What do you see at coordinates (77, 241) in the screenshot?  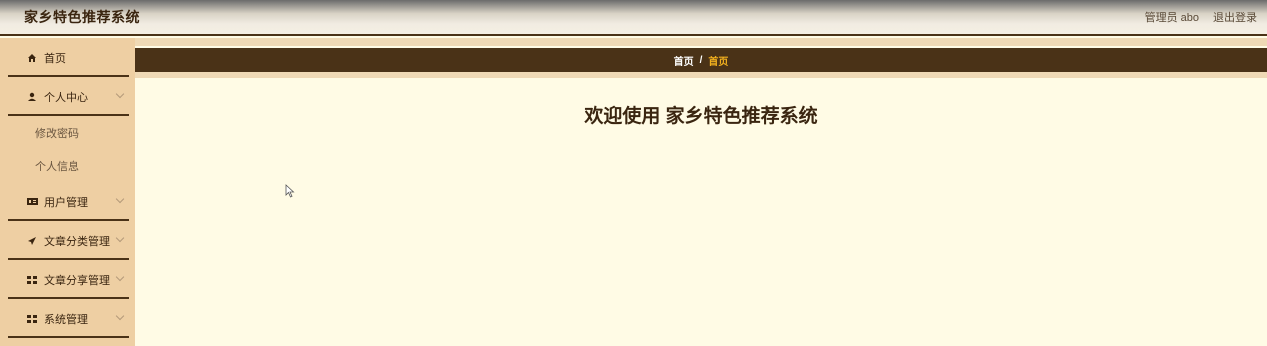 I see `sidebar-item-label: 文章分类管理` at bounding box center [77, 241].